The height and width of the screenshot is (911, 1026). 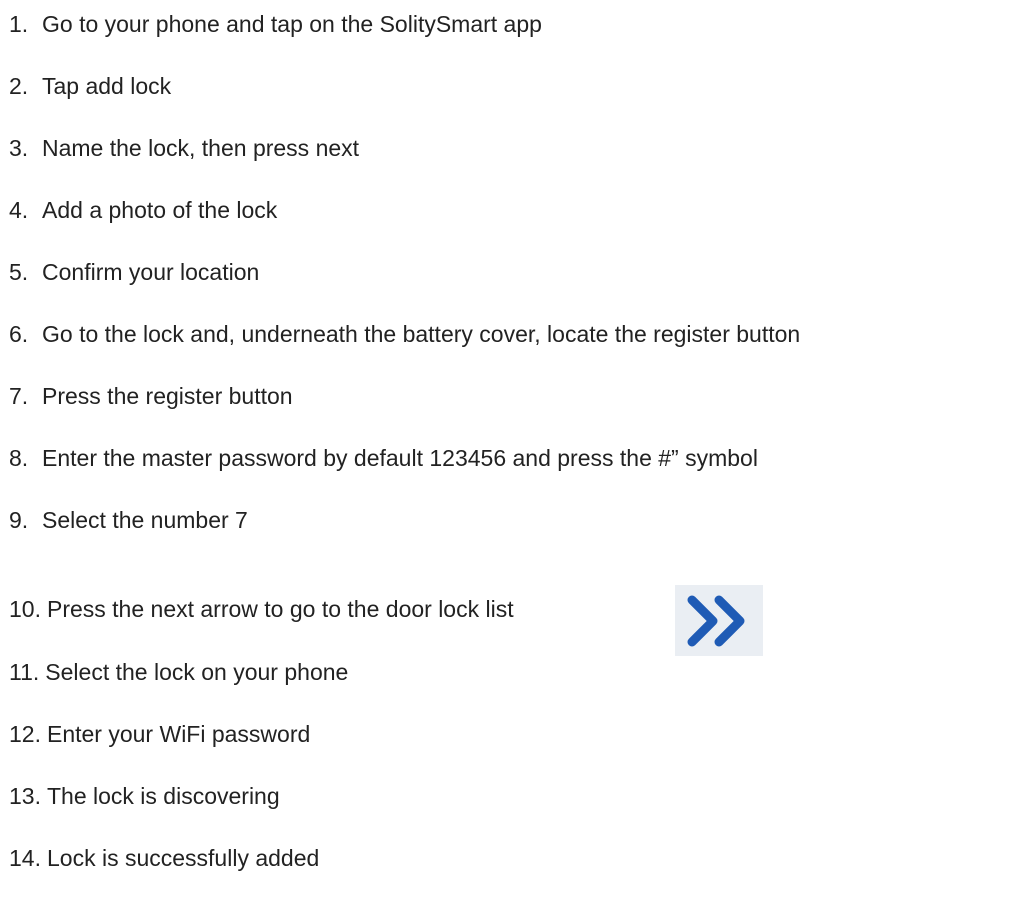 I want to click on list-item: 11. Select the lock on your phone, so click(x=178, y=672).